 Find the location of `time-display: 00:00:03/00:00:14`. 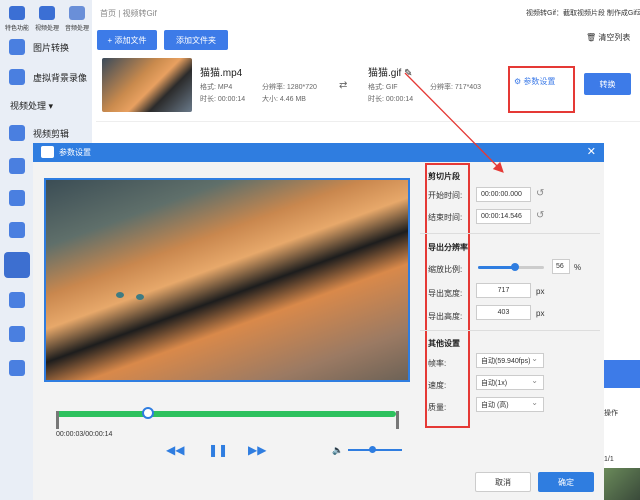

time-display: 00:00:03/00:00:14 is located at coordinates (84, 434).